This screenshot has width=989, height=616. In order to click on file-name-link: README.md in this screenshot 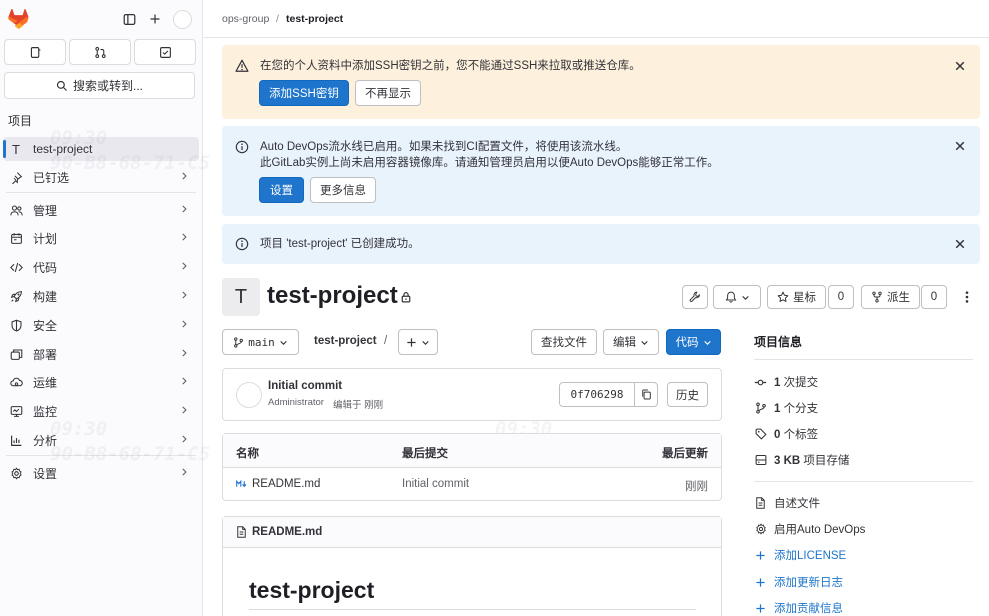, I will do `click(286, 484)`.